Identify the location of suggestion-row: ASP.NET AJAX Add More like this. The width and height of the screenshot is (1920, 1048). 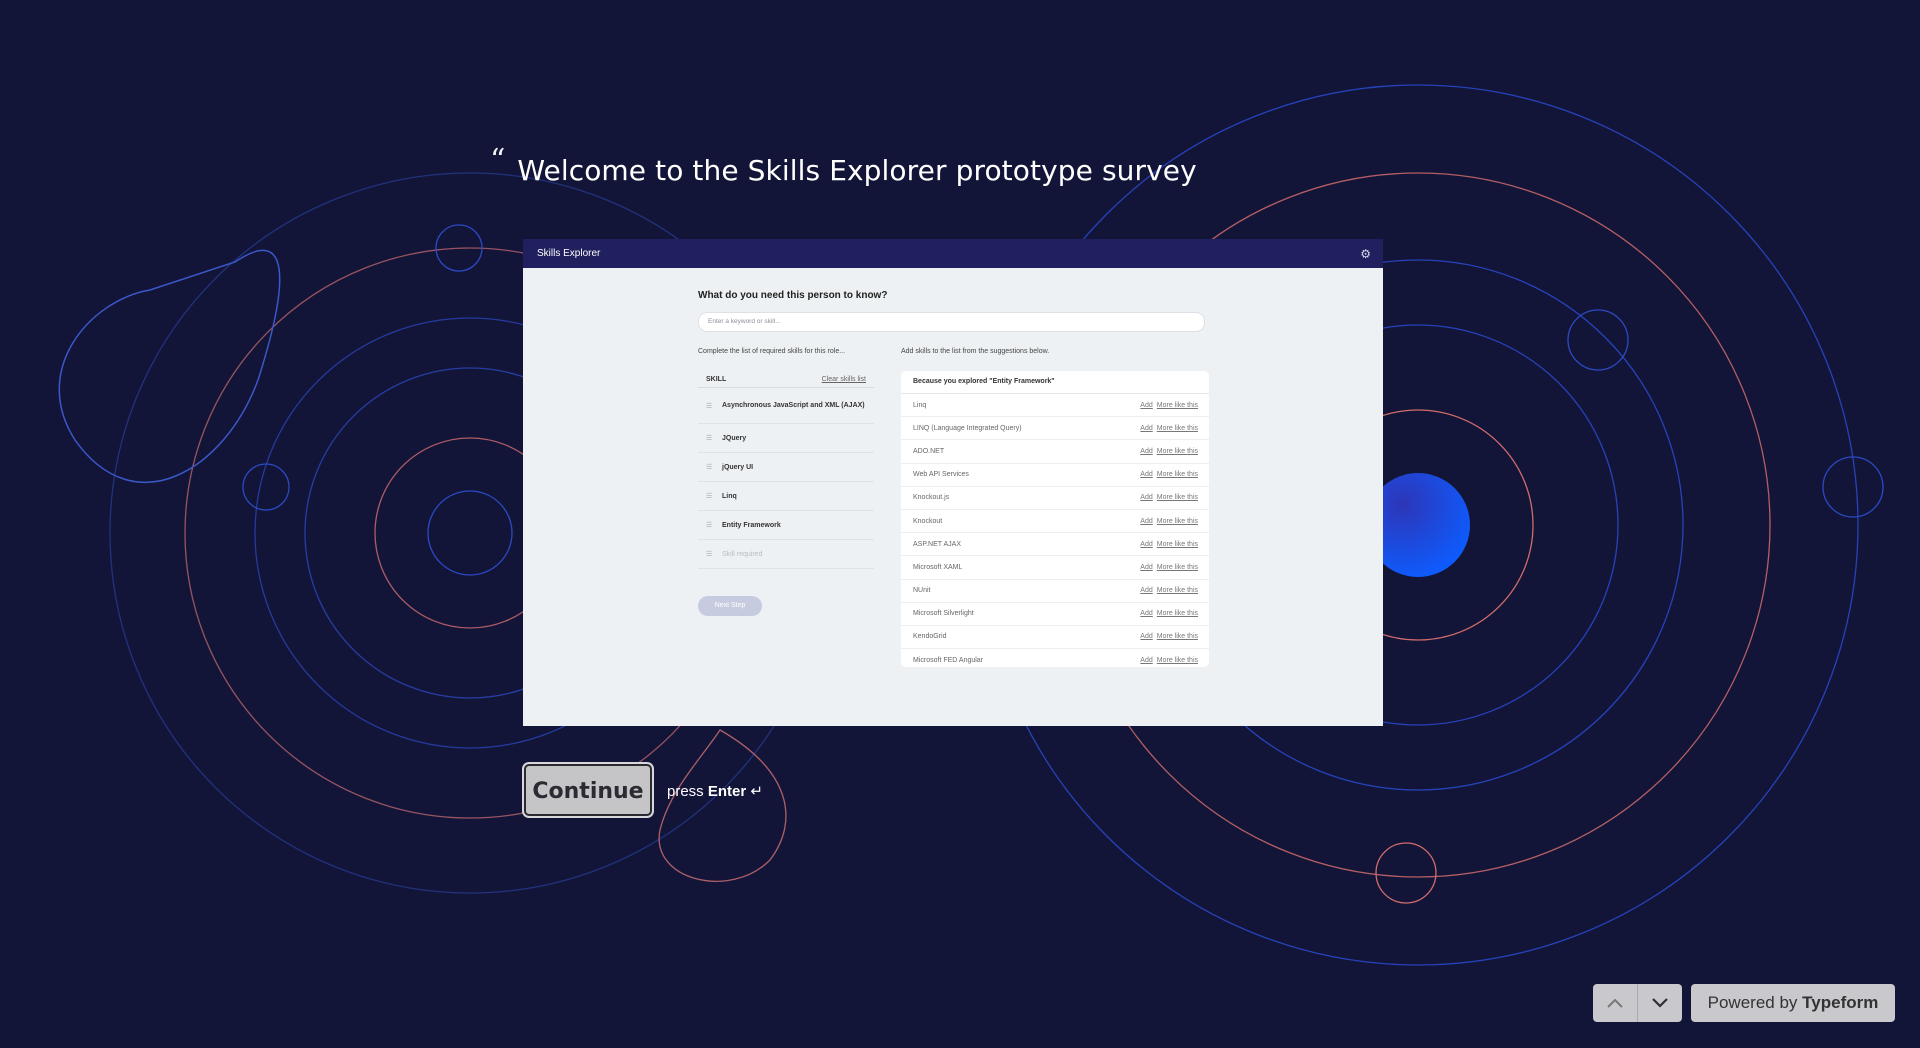
(1055, 545).